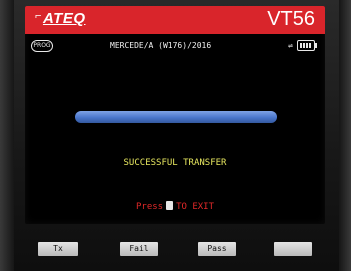  I want to click on battery-level, so click(306, 45).